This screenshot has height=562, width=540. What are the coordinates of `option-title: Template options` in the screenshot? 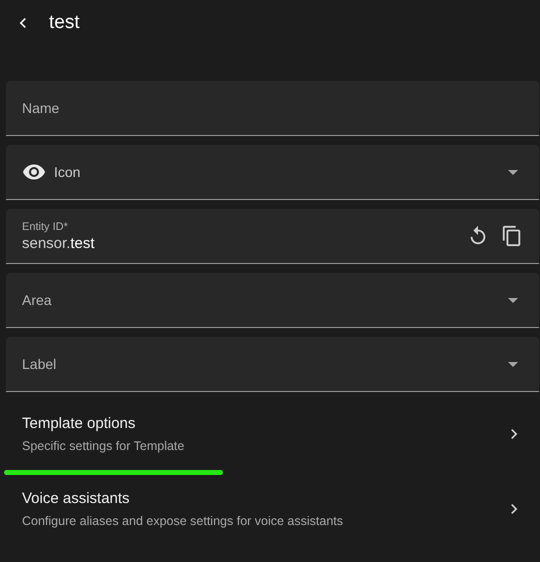 It's located at (79, 423).